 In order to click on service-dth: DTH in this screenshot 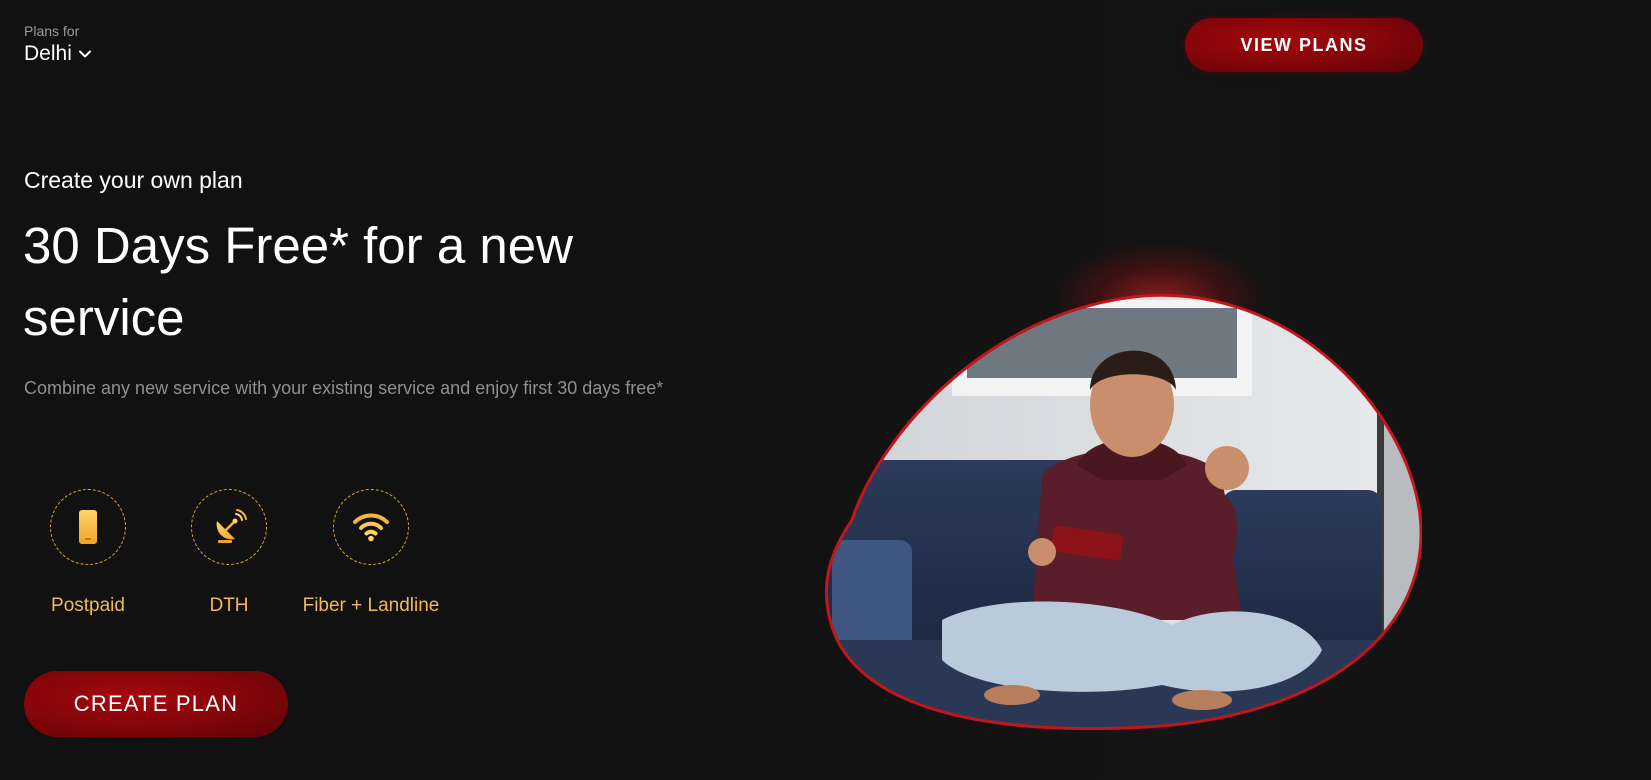, I will do `click(229, 553)`.